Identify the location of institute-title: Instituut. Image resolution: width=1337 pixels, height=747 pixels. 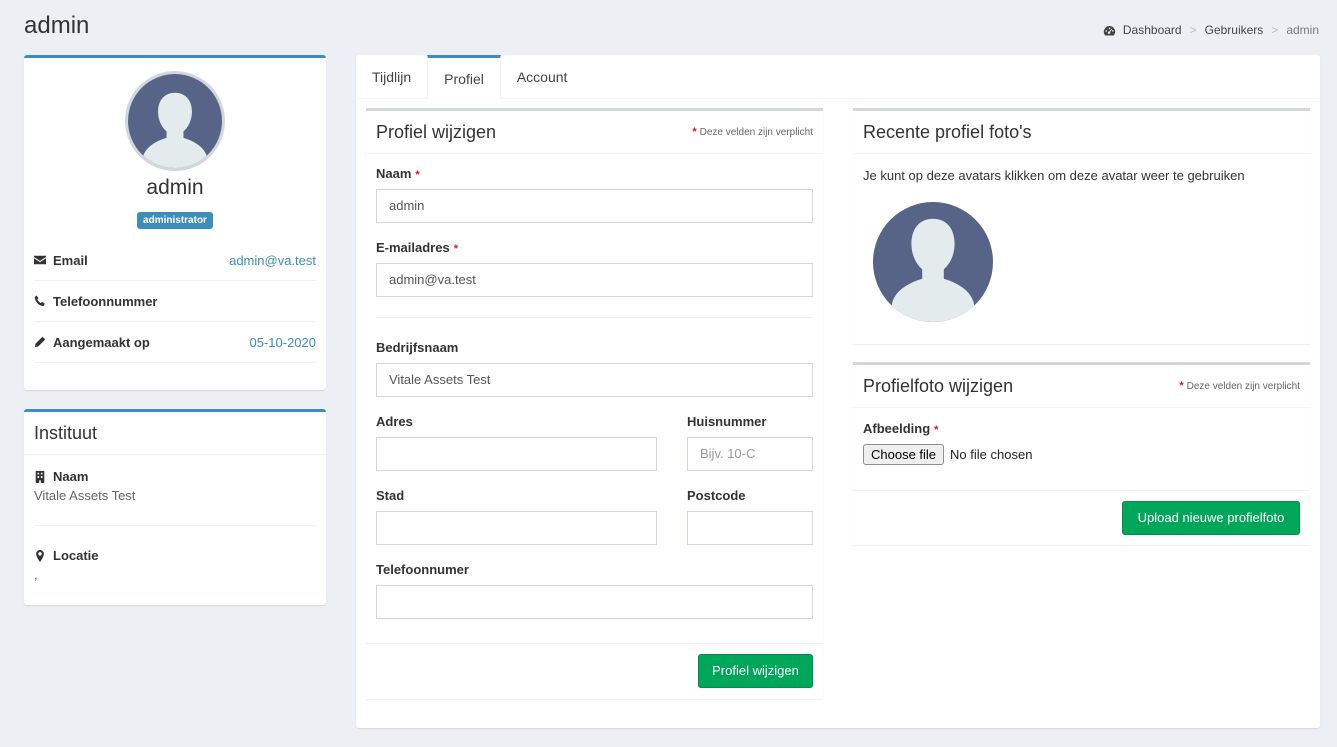
(66, 432).